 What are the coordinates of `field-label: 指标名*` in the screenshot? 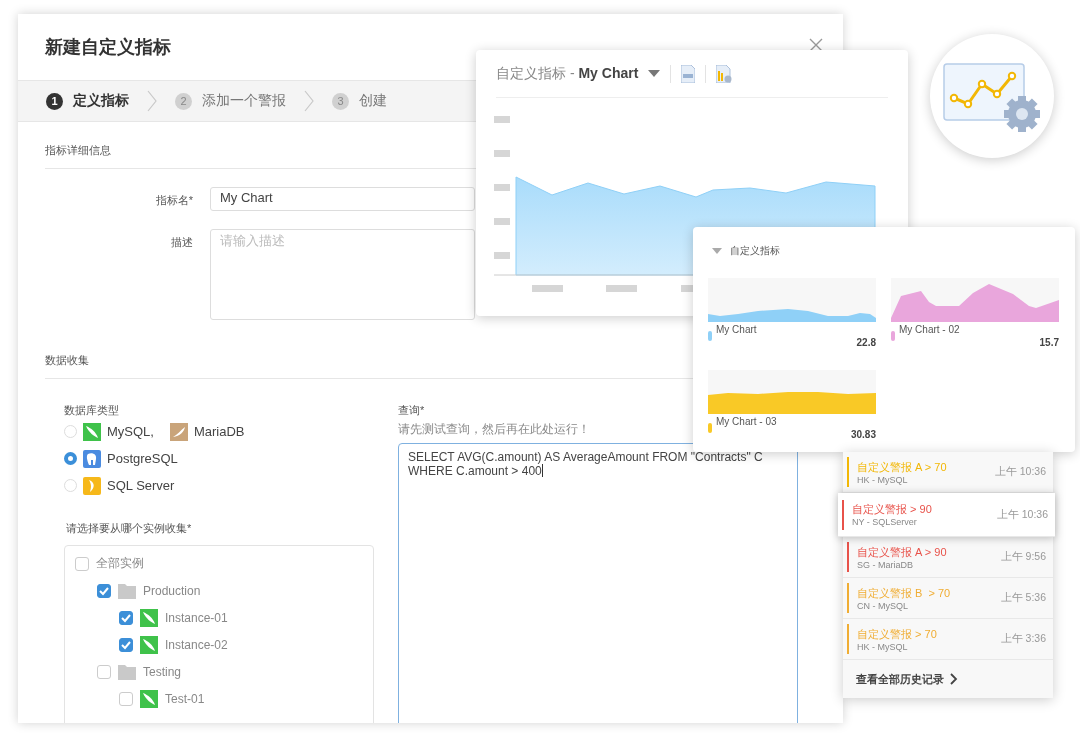 It's located at (173, 200).